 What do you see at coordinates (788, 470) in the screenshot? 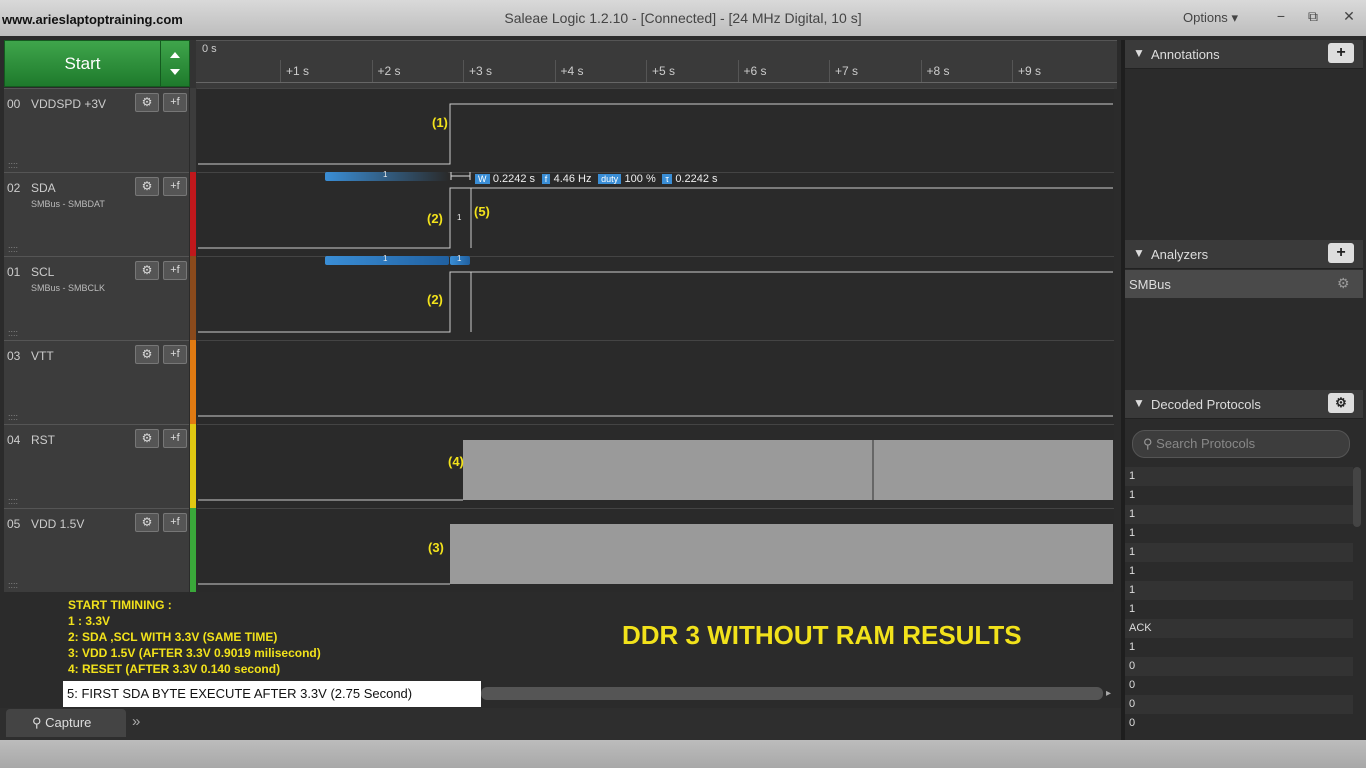
I see `rst-activity-block` at bounding box center [788, 470].